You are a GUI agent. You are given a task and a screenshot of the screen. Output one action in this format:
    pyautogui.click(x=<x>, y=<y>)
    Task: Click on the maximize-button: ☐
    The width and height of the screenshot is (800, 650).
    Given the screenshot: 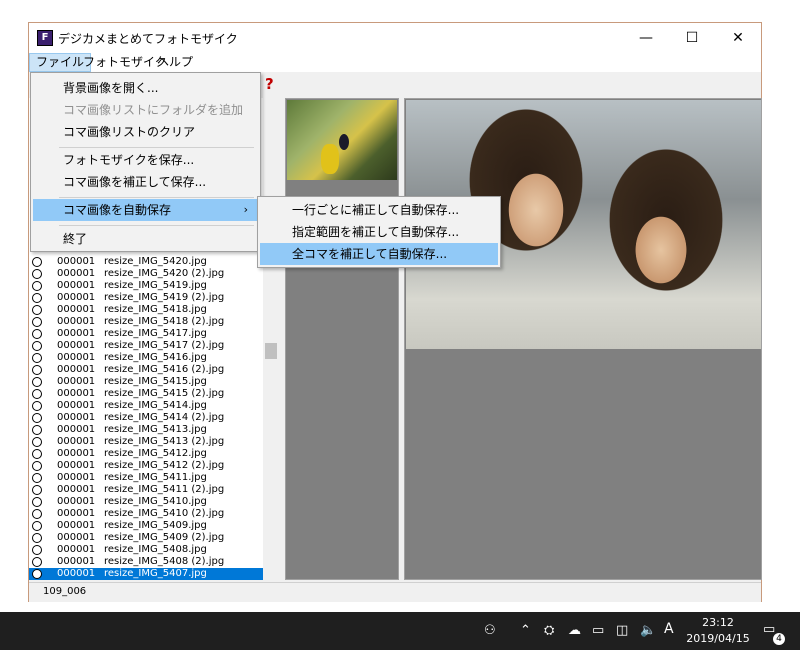 What is the action you would take?
    pyautogui.click(x=692, y=38)
    